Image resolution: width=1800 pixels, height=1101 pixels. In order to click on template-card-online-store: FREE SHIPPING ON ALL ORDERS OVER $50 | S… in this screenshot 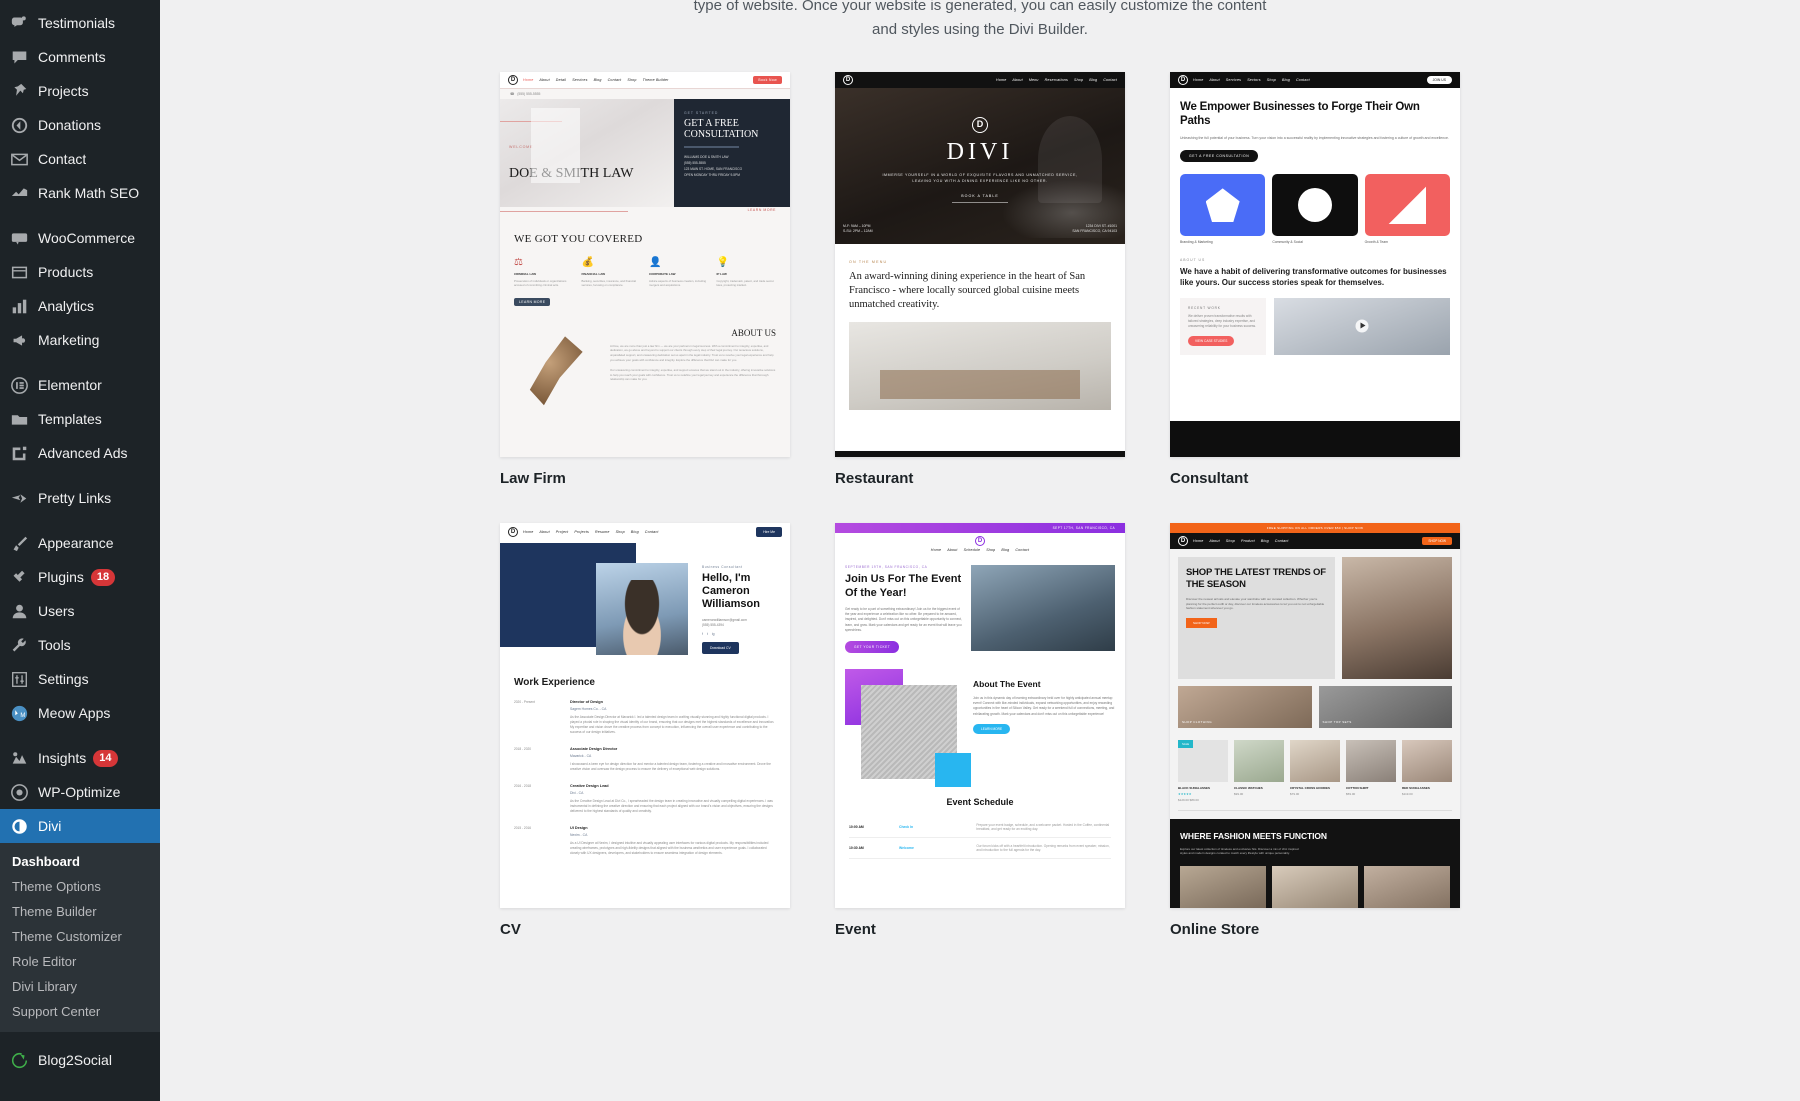, I will do `click(1315, 748)`.